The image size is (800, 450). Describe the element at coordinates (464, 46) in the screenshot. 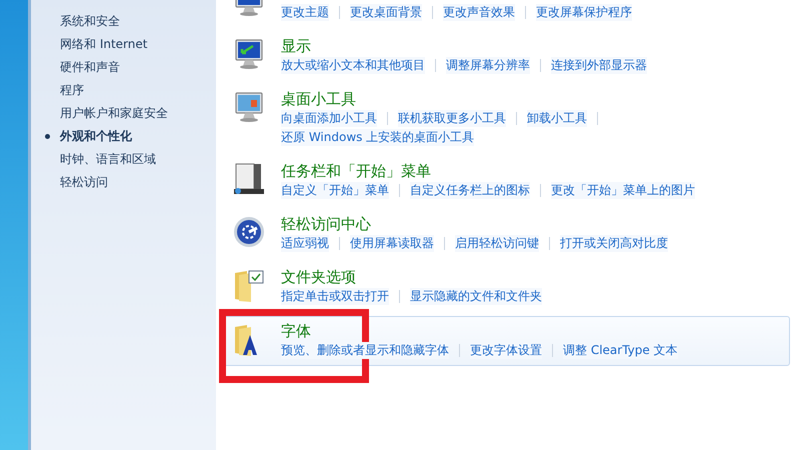

I see `category-title: 显示` at that location.